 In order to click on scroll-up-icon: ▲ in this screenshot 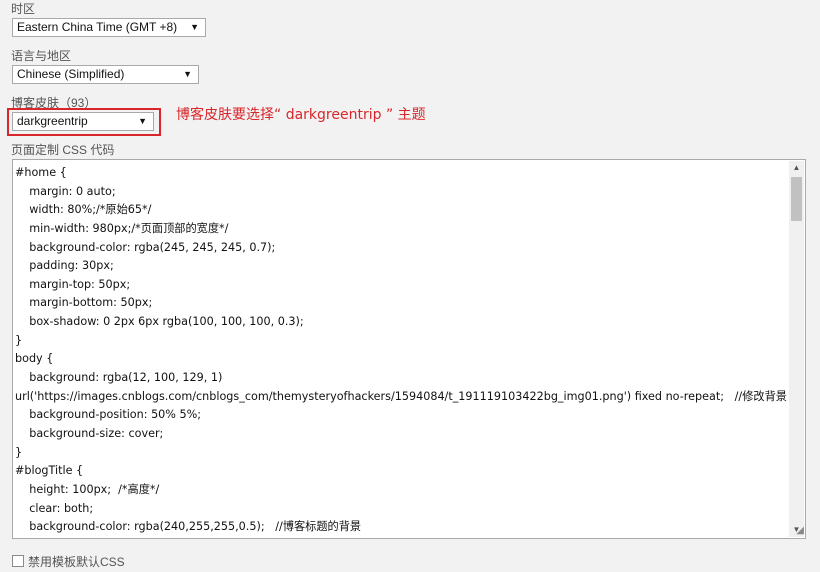, I will do `click(796, 168)`.